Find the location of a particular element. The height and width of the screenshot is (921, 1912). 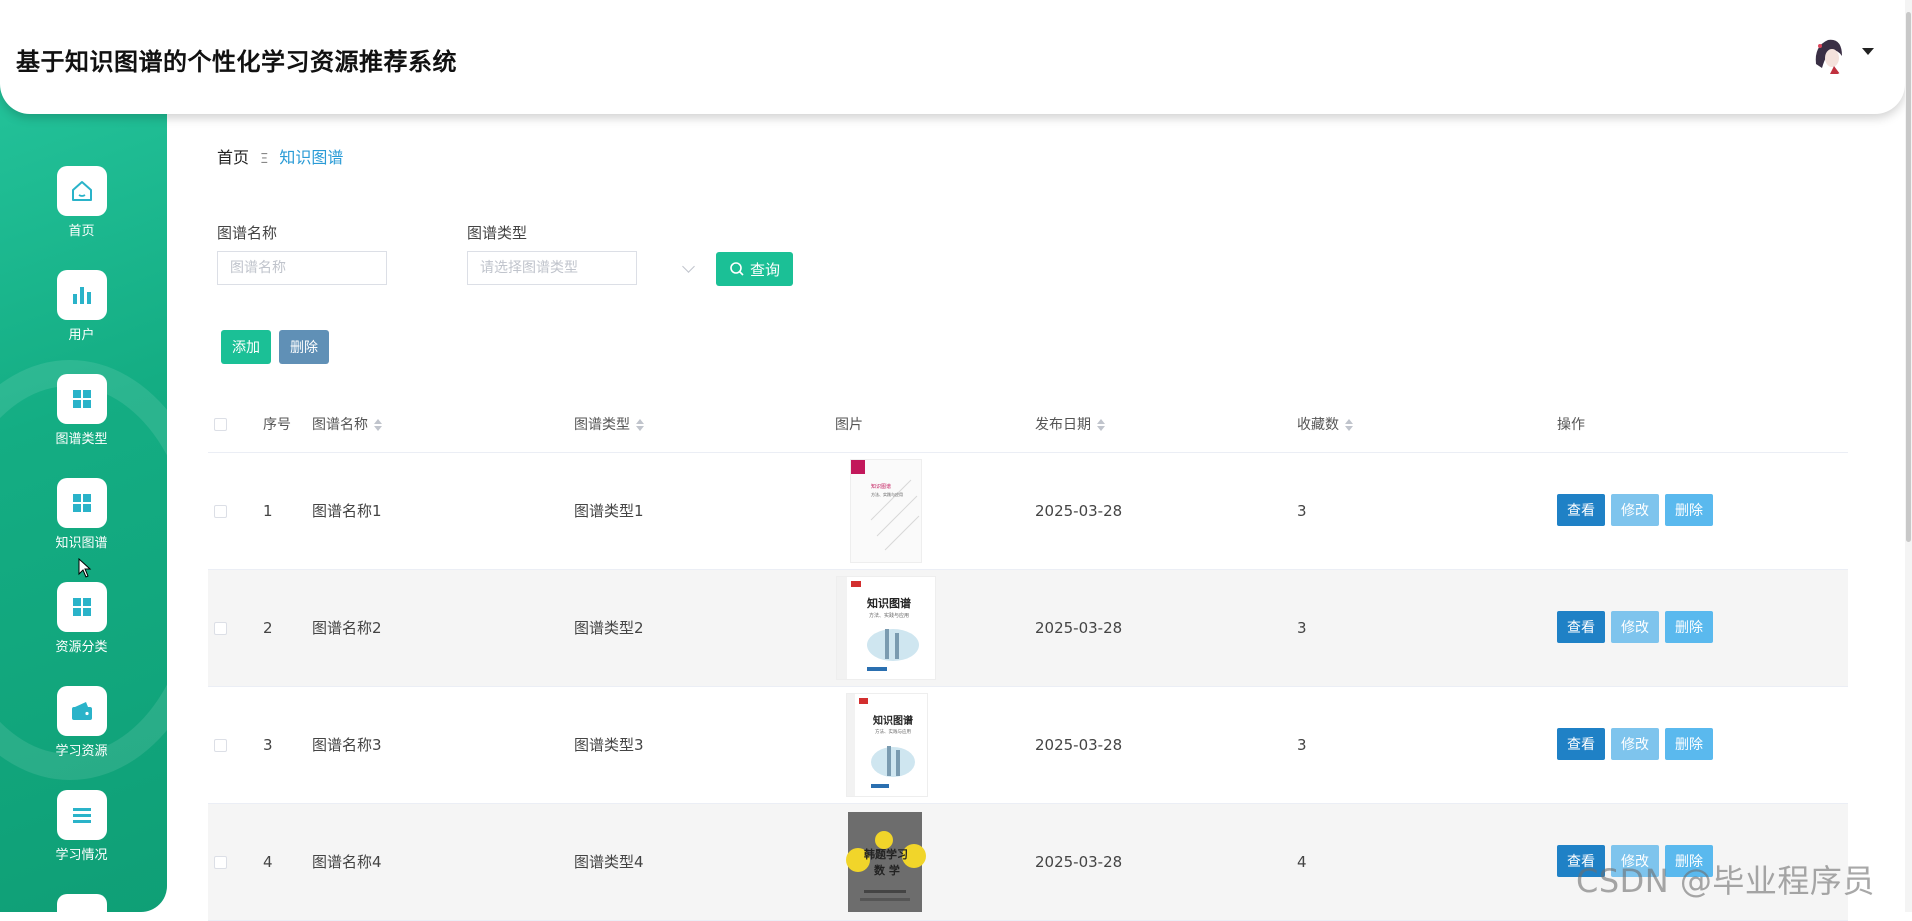

sidebar-item-knowledge-graph: 知识图谱 is located at coordinates (81, 514).